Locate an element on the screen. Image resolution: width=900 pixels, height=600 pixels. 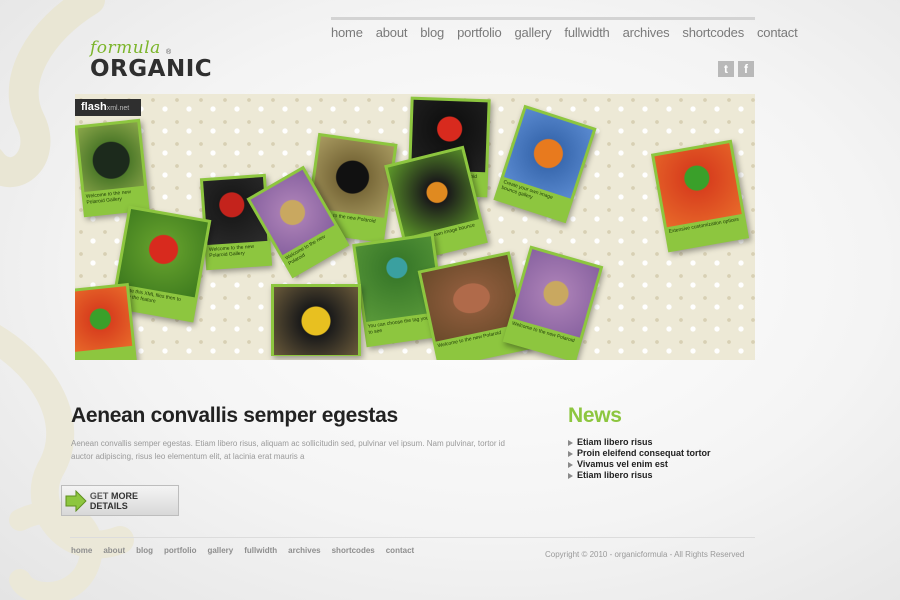
footer-link-portfolio: portfolio is located at coordinates (180, 550).